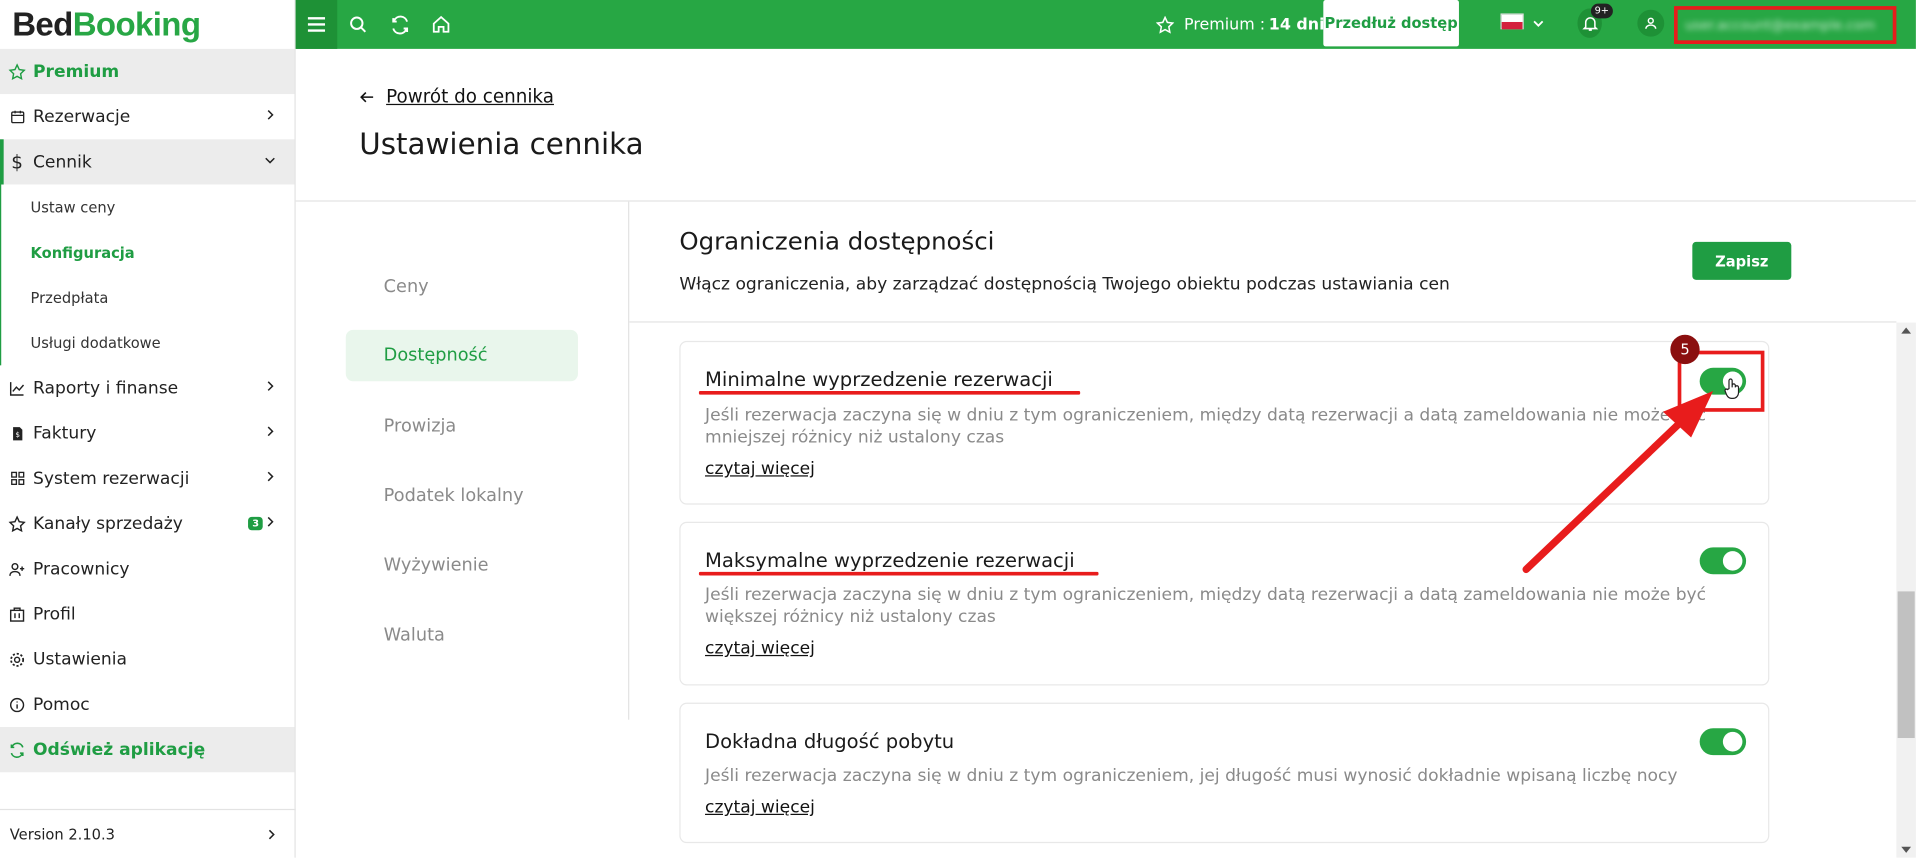 This screenshot has height=858, width=1916. Describe the element at coordinates (1618, 482) in the screenshot. I see `annotation-arrow-icon` at that location.